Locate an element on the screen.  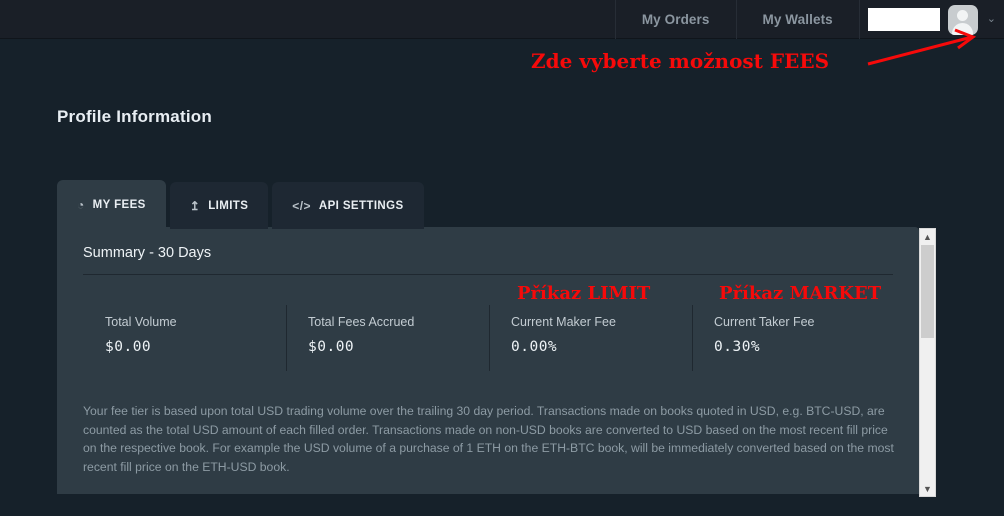
scrollbar-thumb is located at coordinates (927, 291).